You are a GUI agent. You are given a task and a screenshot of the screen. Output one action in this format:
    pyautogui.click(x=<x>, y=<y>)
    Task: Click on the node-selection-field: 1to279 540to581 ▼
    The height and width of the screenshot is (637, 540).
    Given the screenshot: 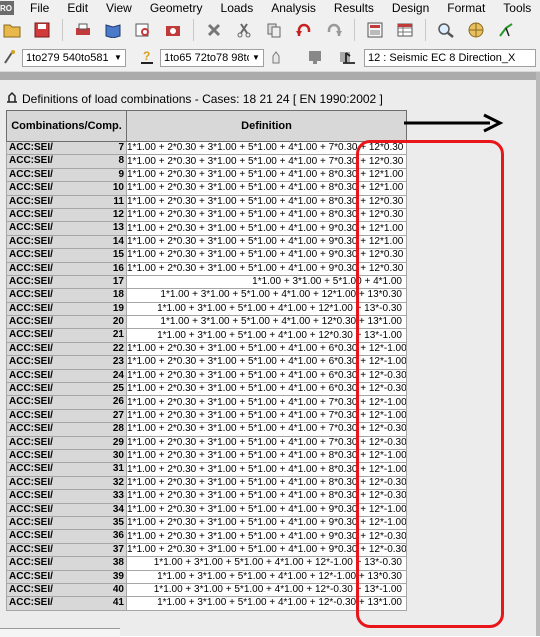 What is the action you would take?
    pyautogui.click(x=74, y=58)
    